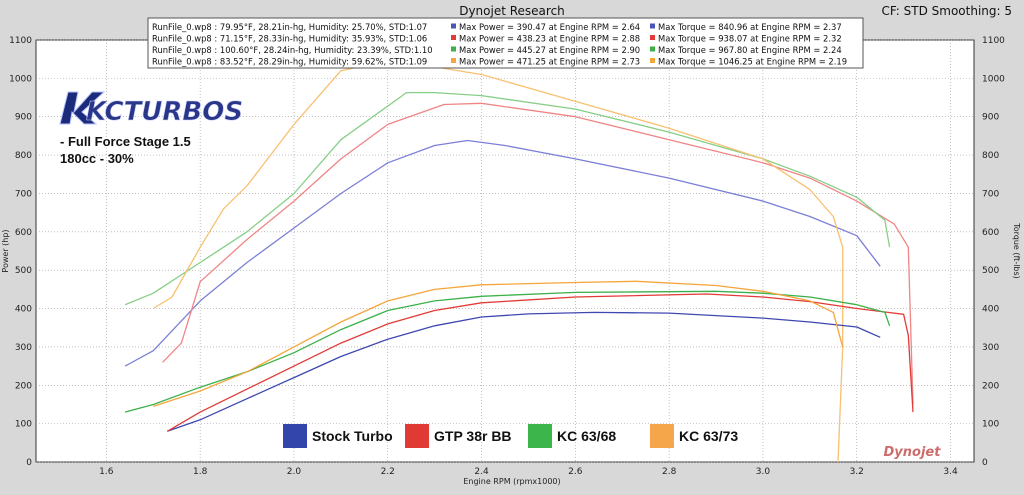  I want to click on x-tick-label: 3.4, so click(950, 472).